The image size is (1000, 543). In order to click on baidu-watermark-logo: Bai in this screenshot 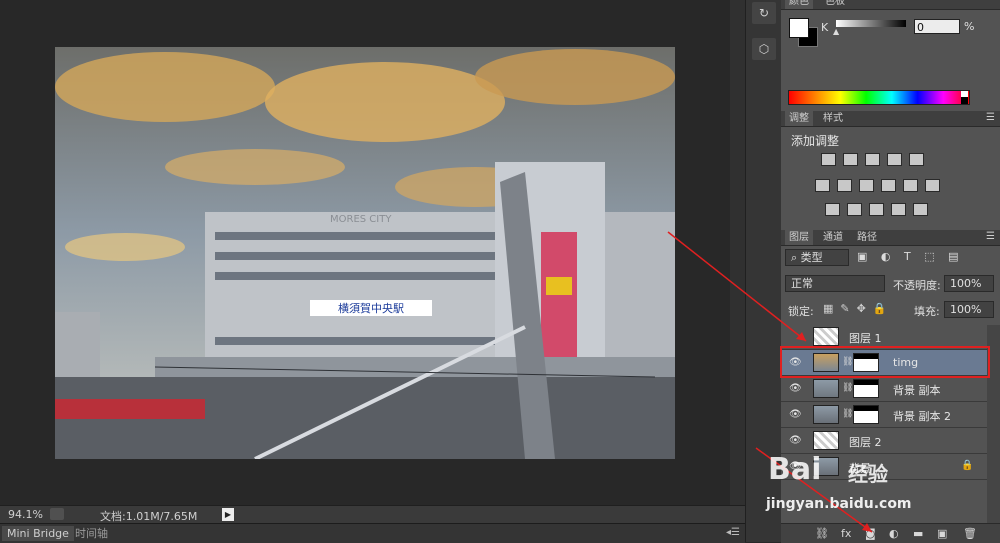, I will do `click(795, 469)`.